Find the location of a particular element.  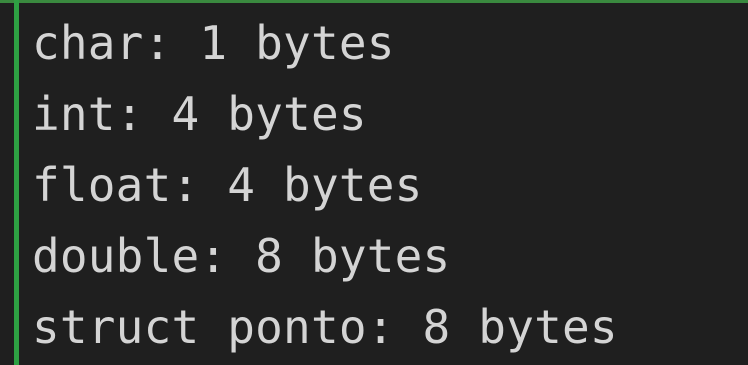

output-line-struct-ponto: struct ponto: 8 bytes is located at coordinates (325, 327).